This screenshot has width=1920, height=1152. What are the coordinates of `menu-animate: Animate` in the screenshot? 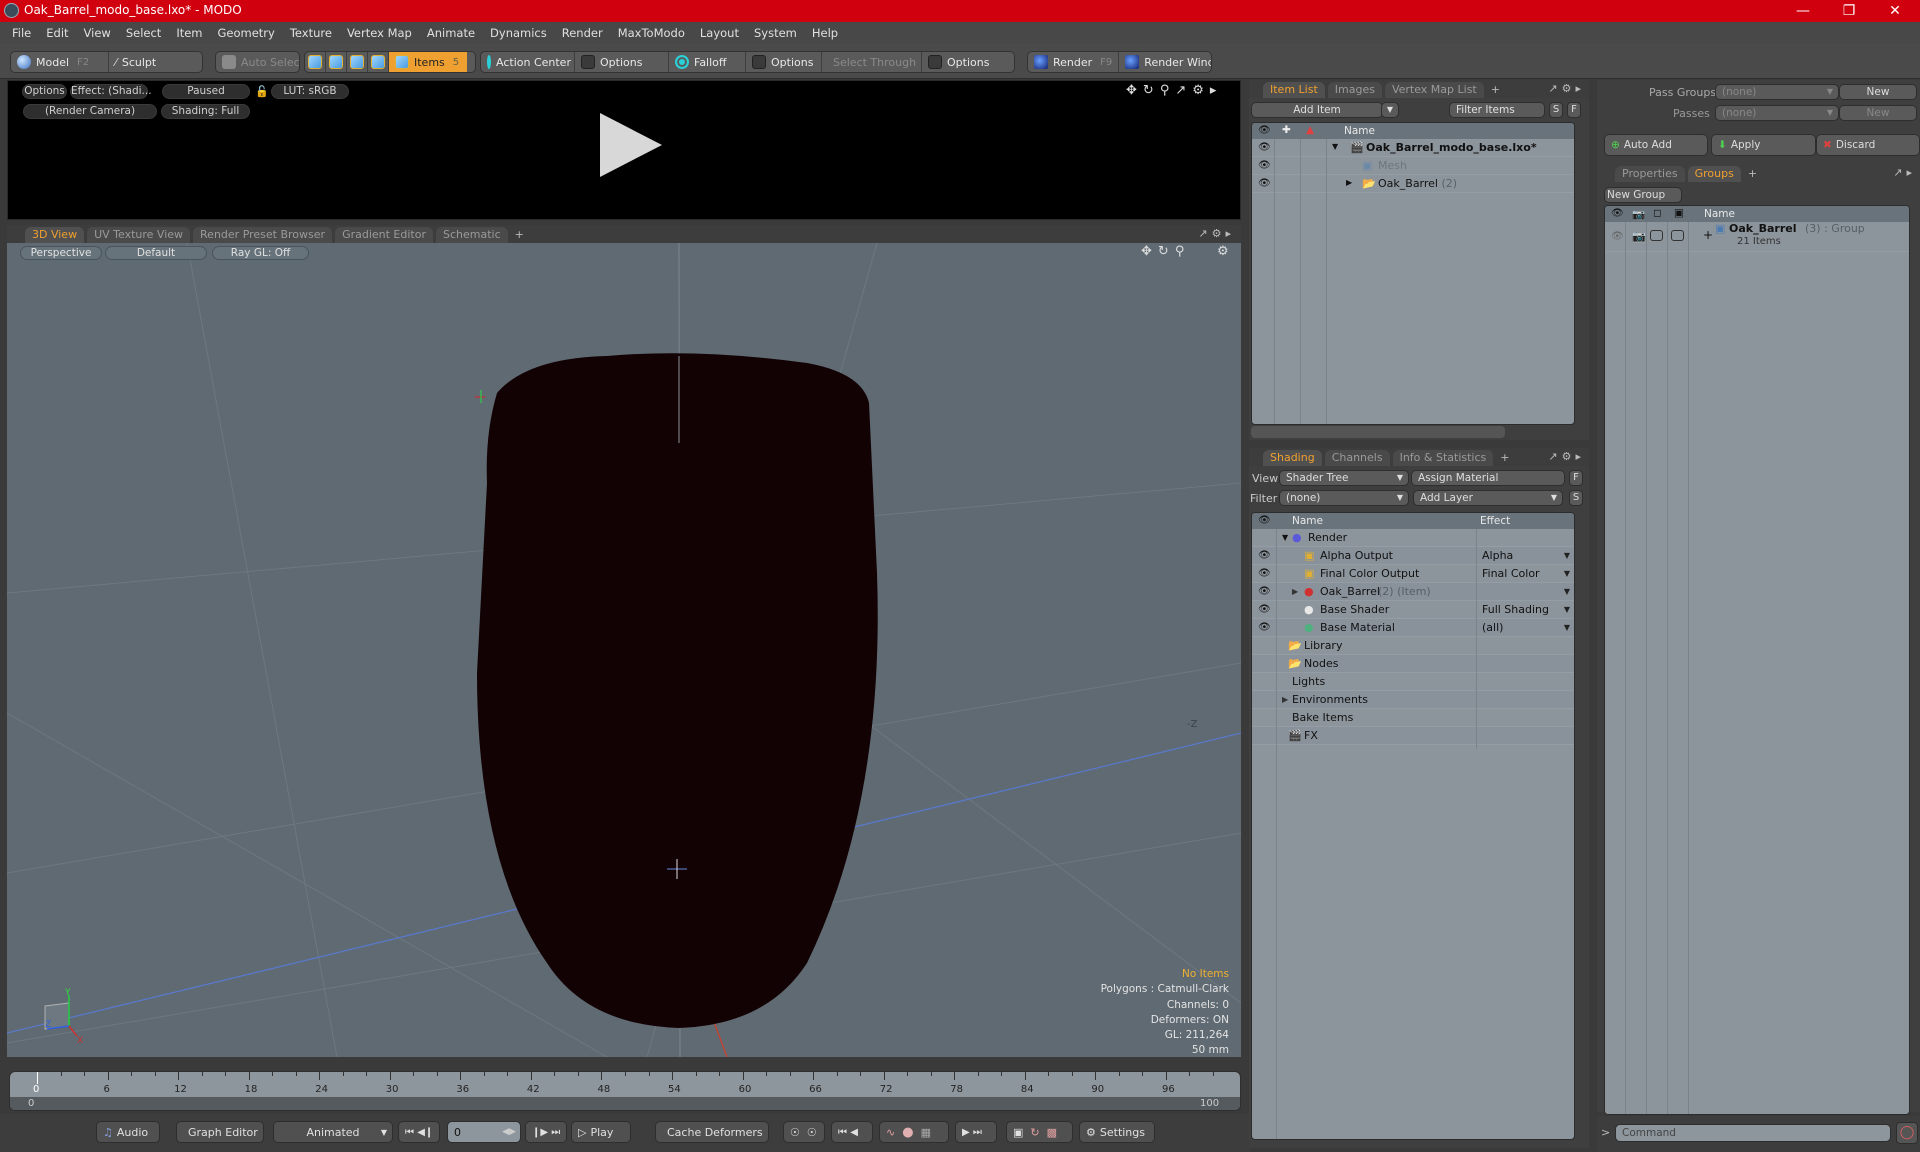 It's located at (450, 33).